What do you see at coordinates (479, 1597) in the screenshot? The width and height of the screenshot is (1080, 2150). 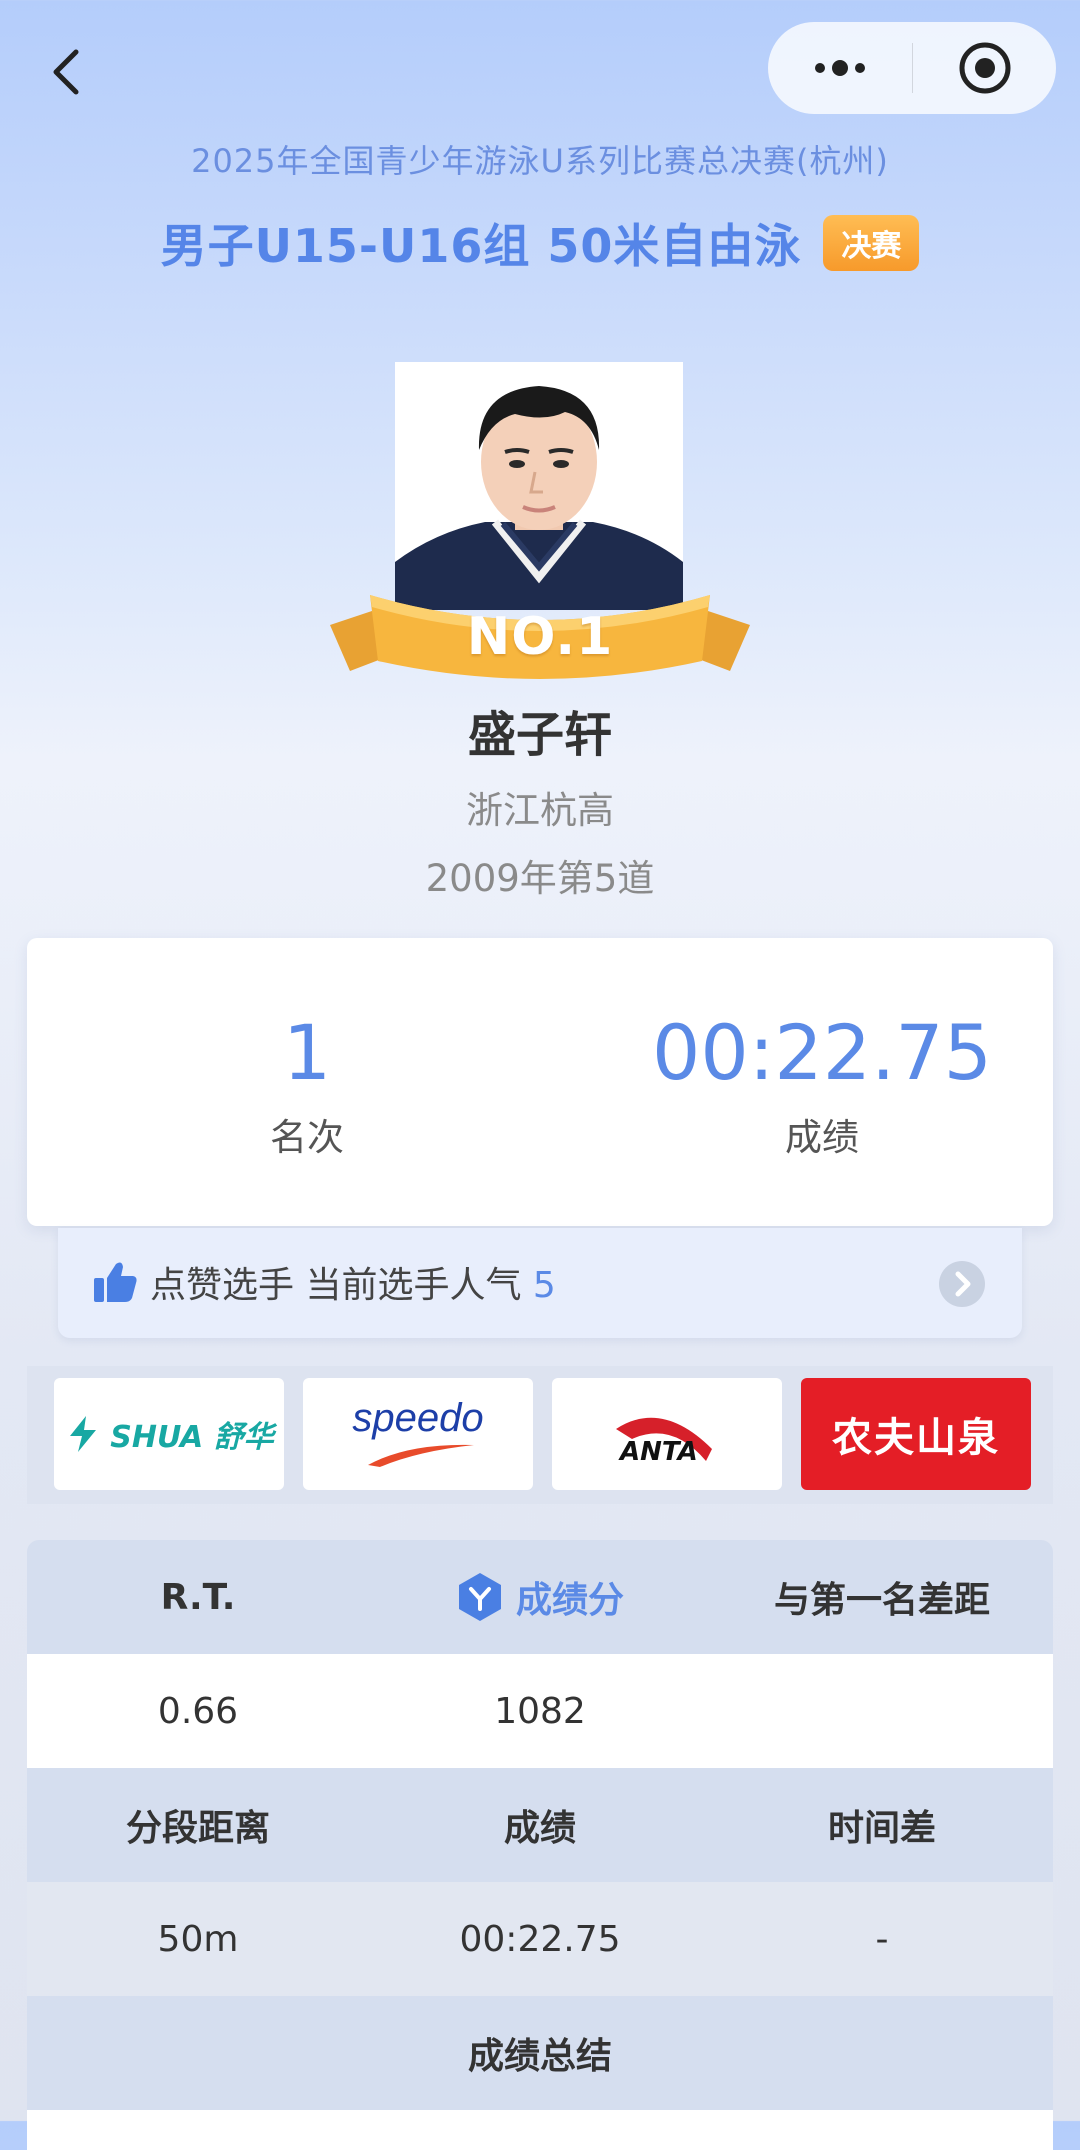 I see `hexagon-score-icon` at bounding box center [479, 1597].